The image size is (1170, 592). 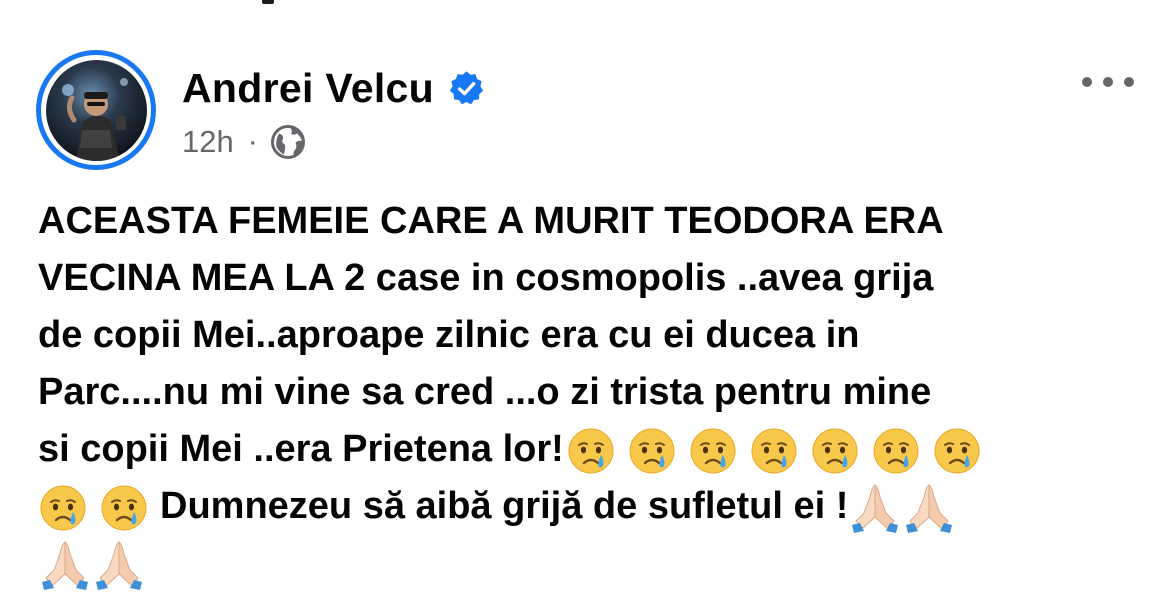 I want to click on more-options-icon, so click(x=1108, y=82).